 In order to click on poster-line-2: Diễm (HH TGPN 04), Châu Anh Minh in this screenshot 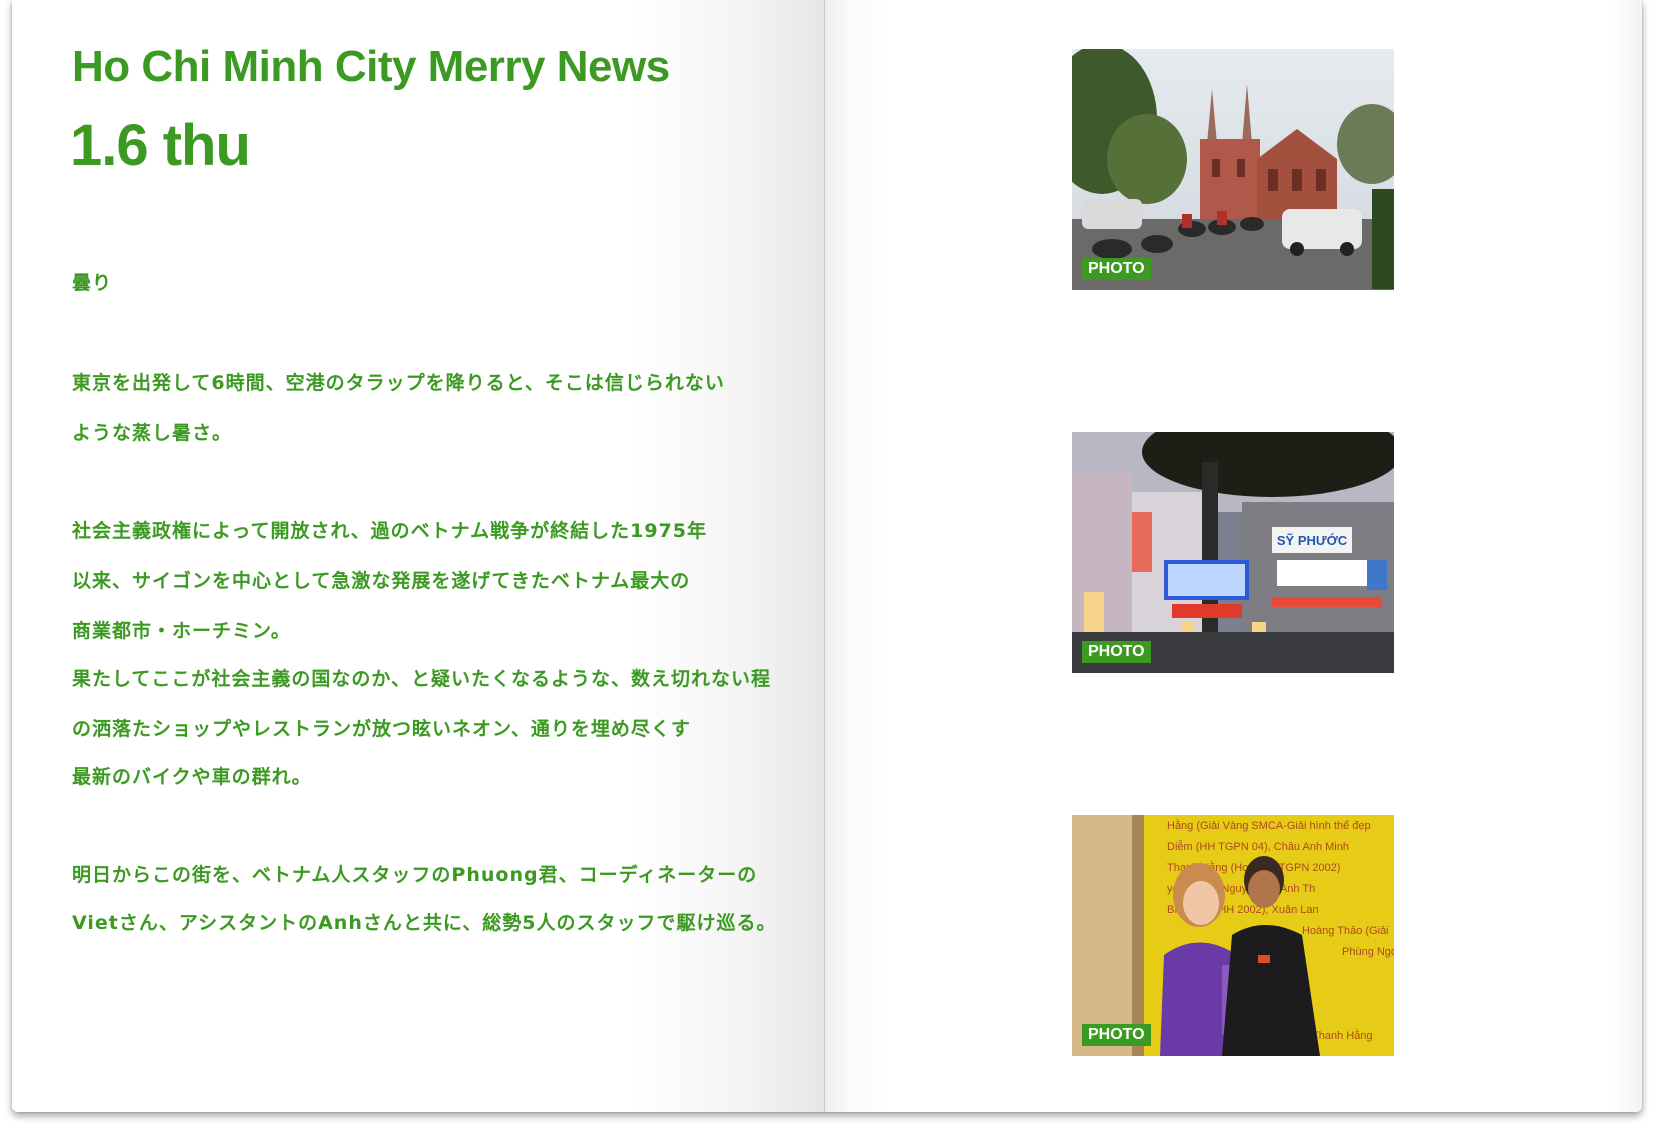, I will do `click(1258, 846)`.